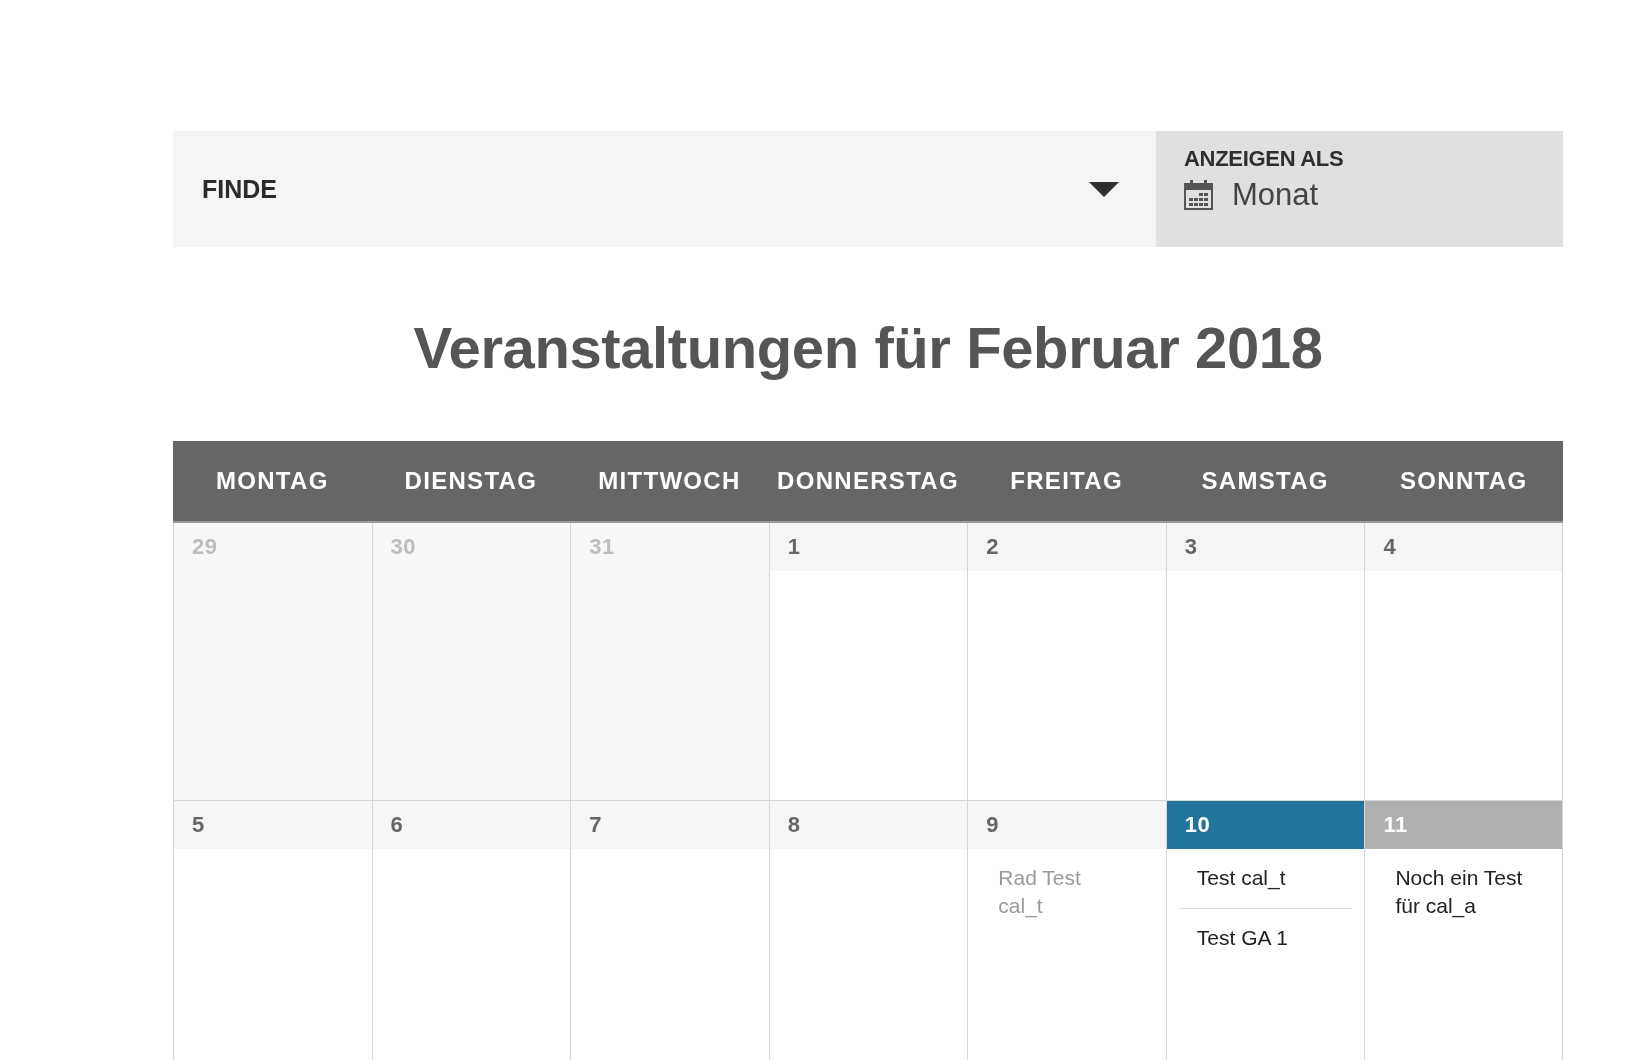  What do you see at coordinates (664, 189) in the screenshot?
I see `find-events-toggle: FINDE` at bounding box center [664, 189].